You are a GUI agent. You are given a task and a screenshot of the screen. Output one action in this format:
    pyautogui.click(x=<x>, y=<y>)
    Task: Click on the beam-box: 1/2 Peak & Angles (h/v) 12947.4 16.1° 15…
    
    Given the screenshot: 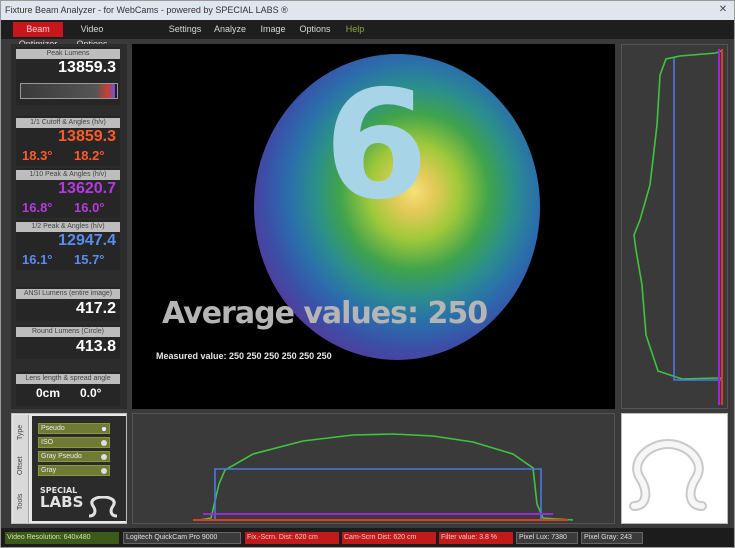 What is the action you would take?
    pyautogui.click(x=68, y=245)
    